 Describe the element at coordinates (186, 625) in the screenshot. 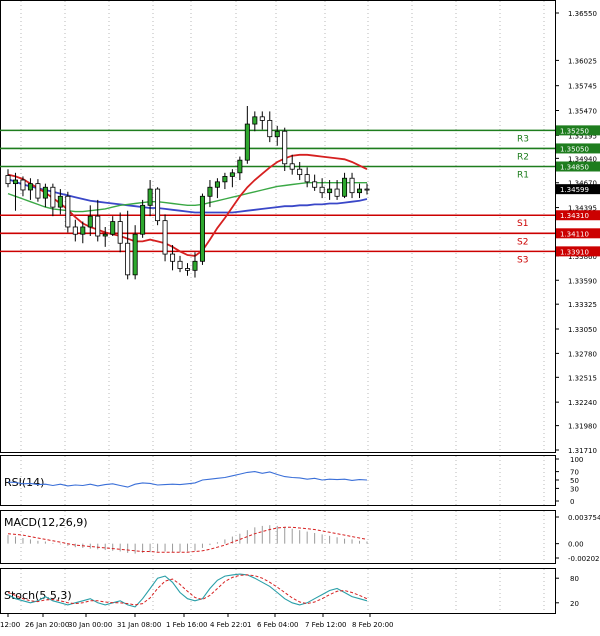

I see `time-tick-label: 1 Feb 16:00` at that location.